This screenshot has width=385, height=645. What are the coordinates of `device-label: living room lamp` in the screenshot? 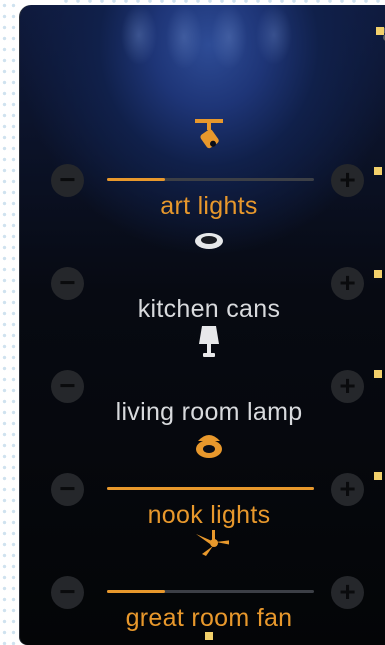 It's located at (209, 412).